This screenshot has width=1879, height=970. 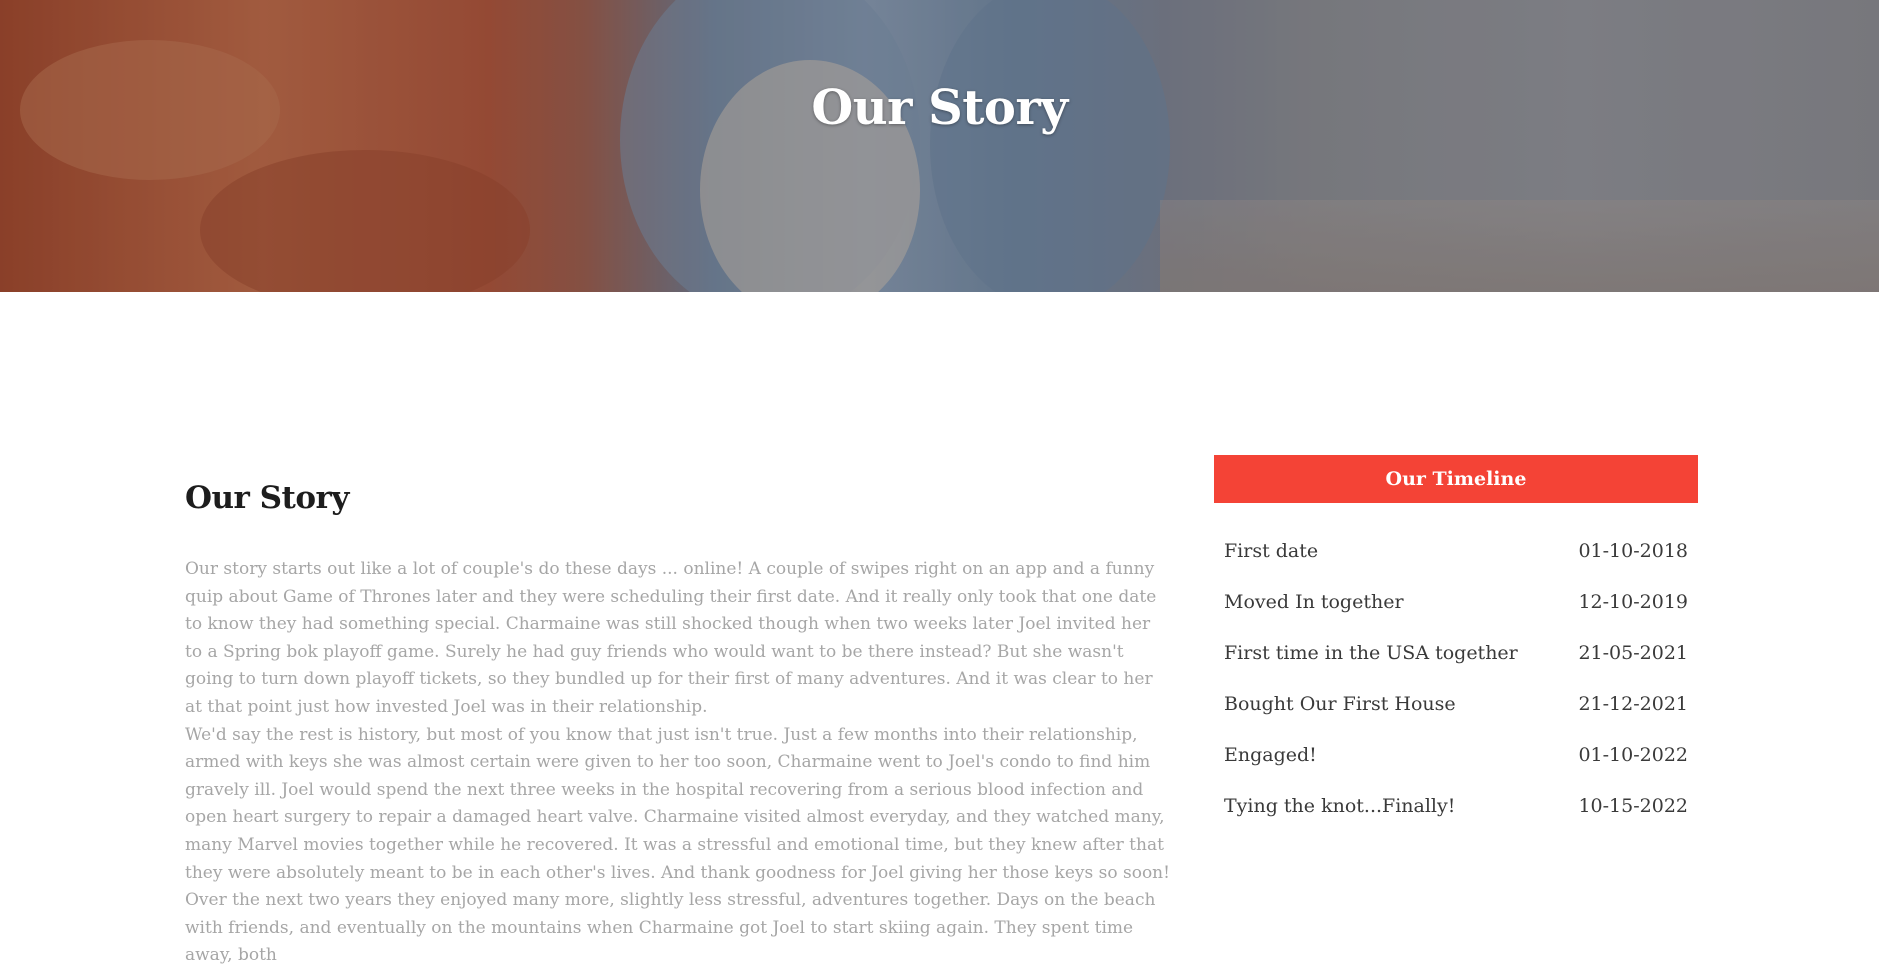 I want to click on timeline-event-date: 01-10-2022, so click(x=1633, y=754).